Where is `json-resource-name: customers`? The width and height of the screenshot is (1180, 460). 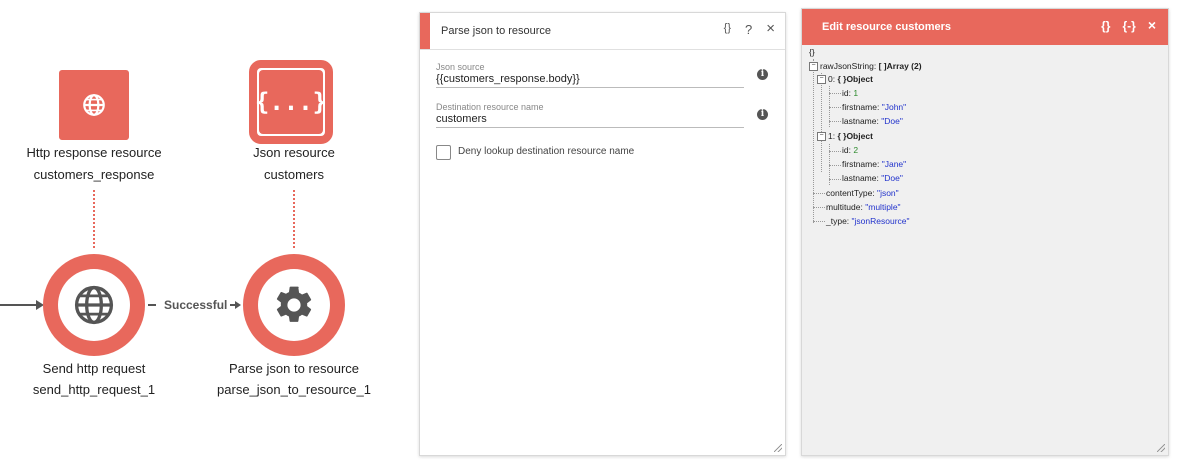
json-resource-name: customers is located at coordinates (294, 174).